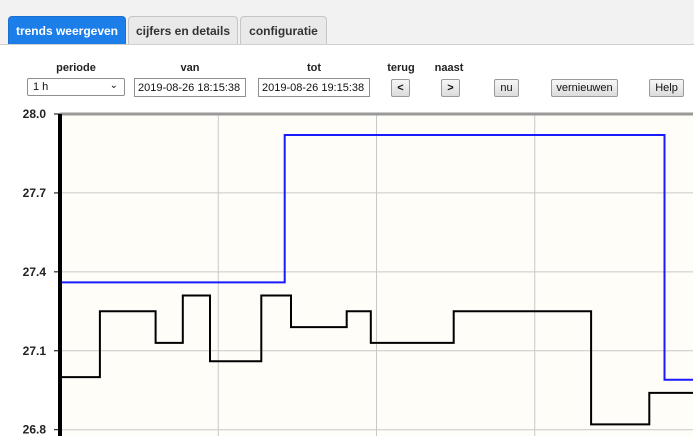  What do you see at coordinates (113, 85) in the screenshot?
I see `chevron-down-icon: ⌄` at bounding box center [113, 85].